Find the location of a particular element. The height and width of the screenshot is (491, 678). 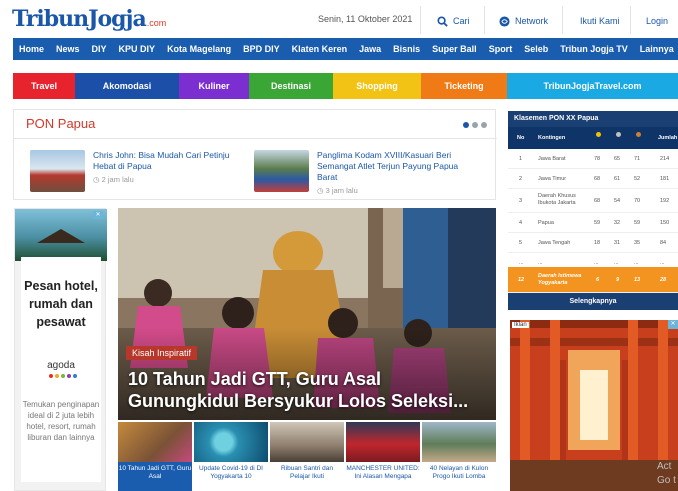

nav-item-kota-magelang: Kota Magelang is located at coordinates (199, 49).